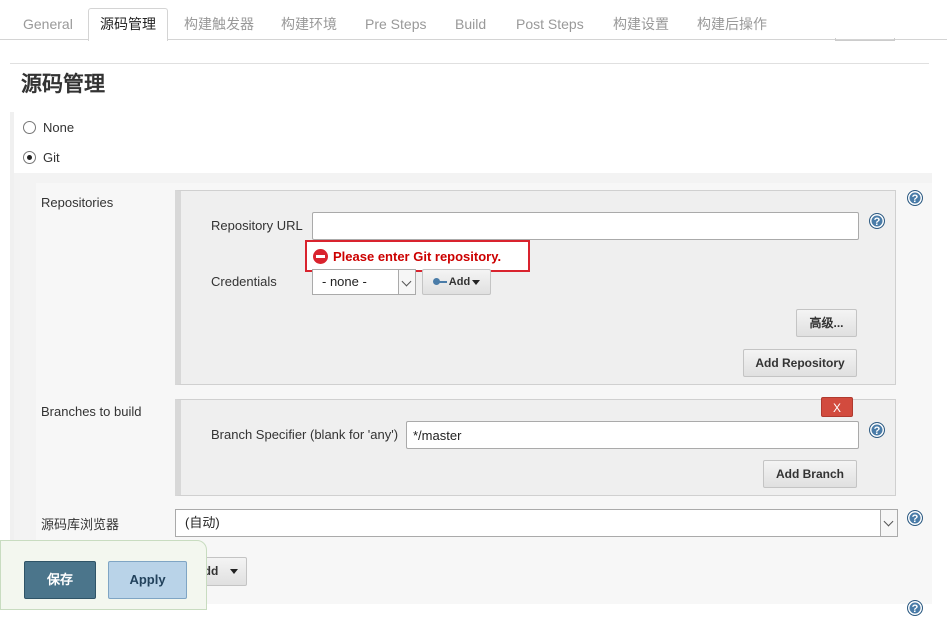 This screenshot has width=947, height=617. What do you see at coordinates (29, 127) in the screenshot?
I see `radio-none` at bounding box center [29, 127].